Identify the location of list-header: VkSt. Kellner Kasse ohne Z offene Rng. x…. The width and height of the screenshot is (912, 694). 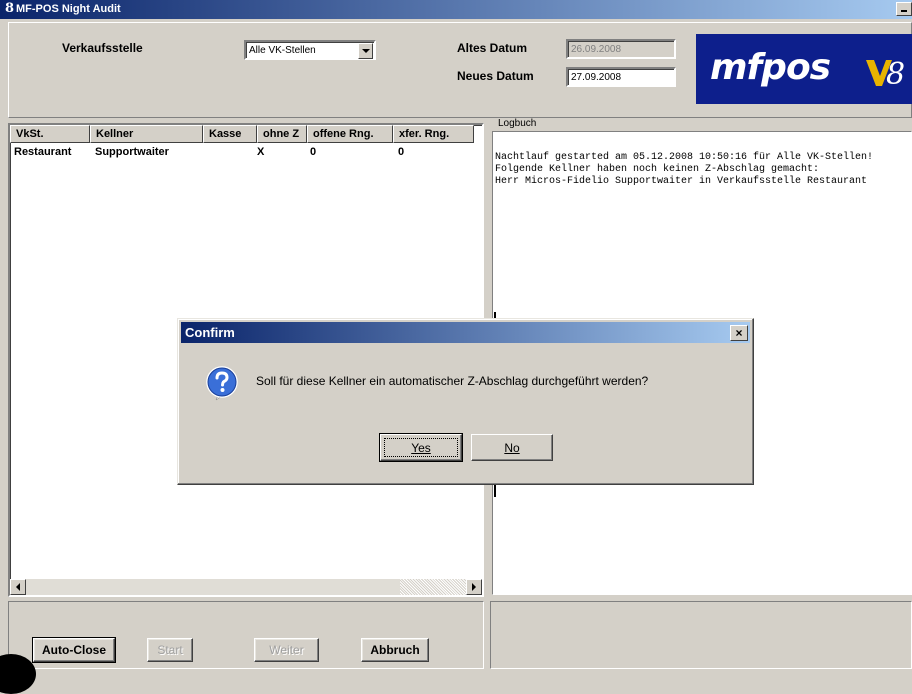
(242, 134).